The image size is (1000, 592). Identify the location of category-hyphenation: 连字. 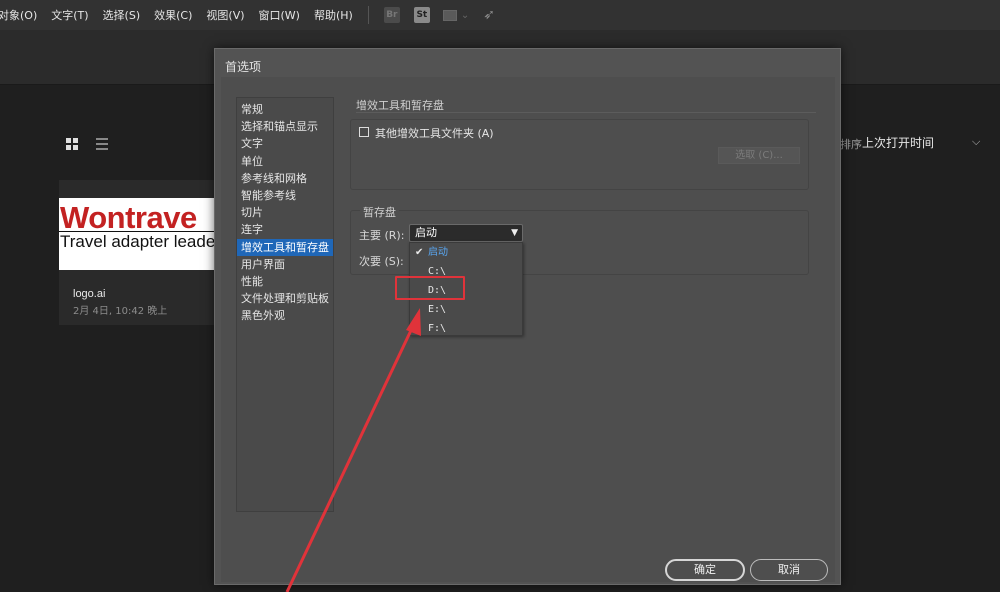
(285, 229).